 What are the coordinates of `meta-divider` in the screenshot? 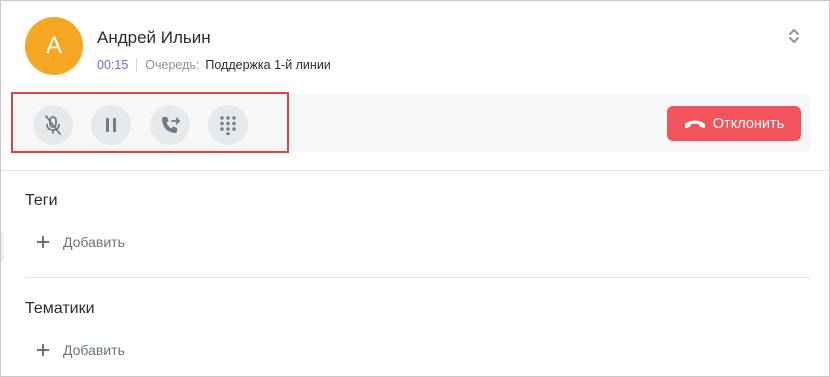 It's located at (137, 65).